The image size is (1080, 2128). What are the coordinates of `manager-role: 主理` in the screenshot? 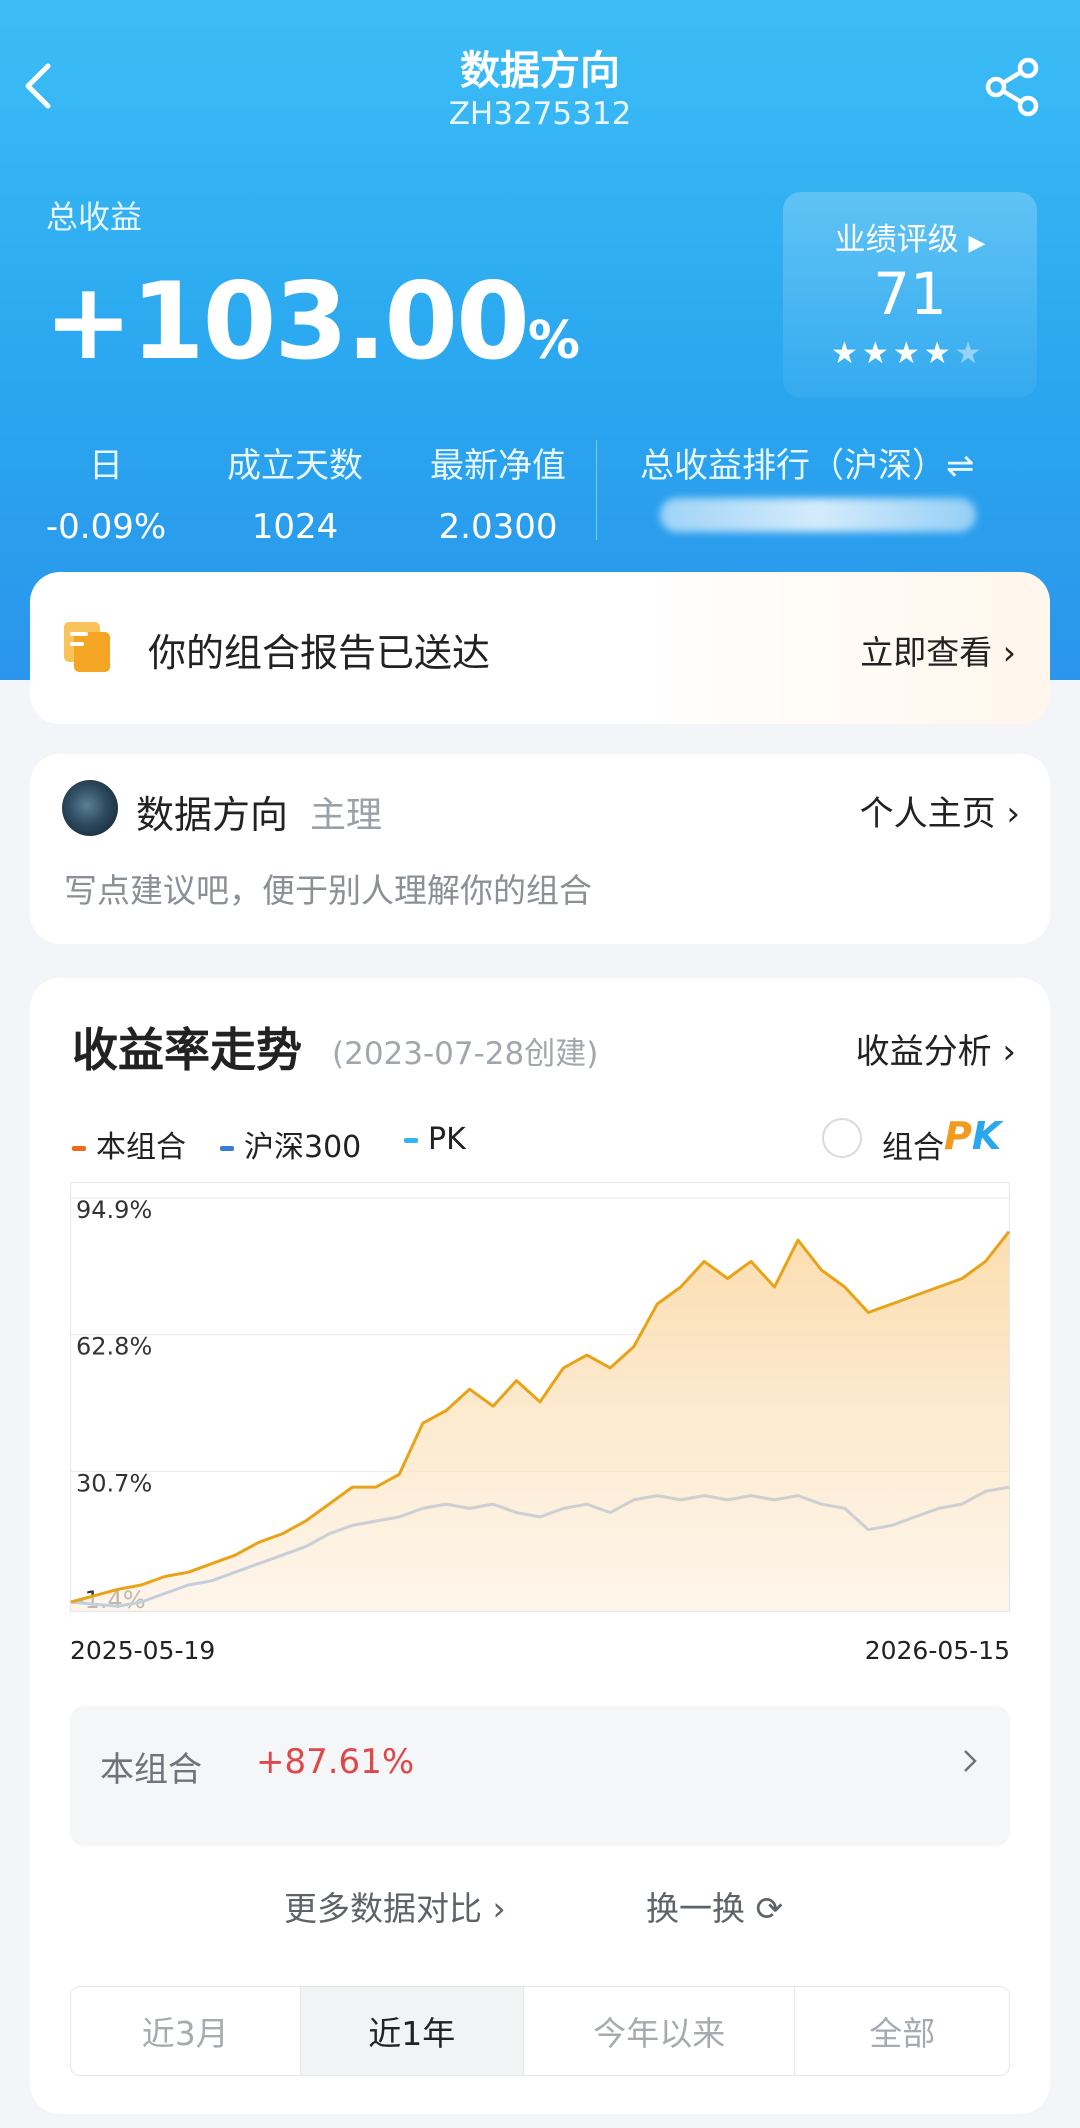 It's located at (346, 815).